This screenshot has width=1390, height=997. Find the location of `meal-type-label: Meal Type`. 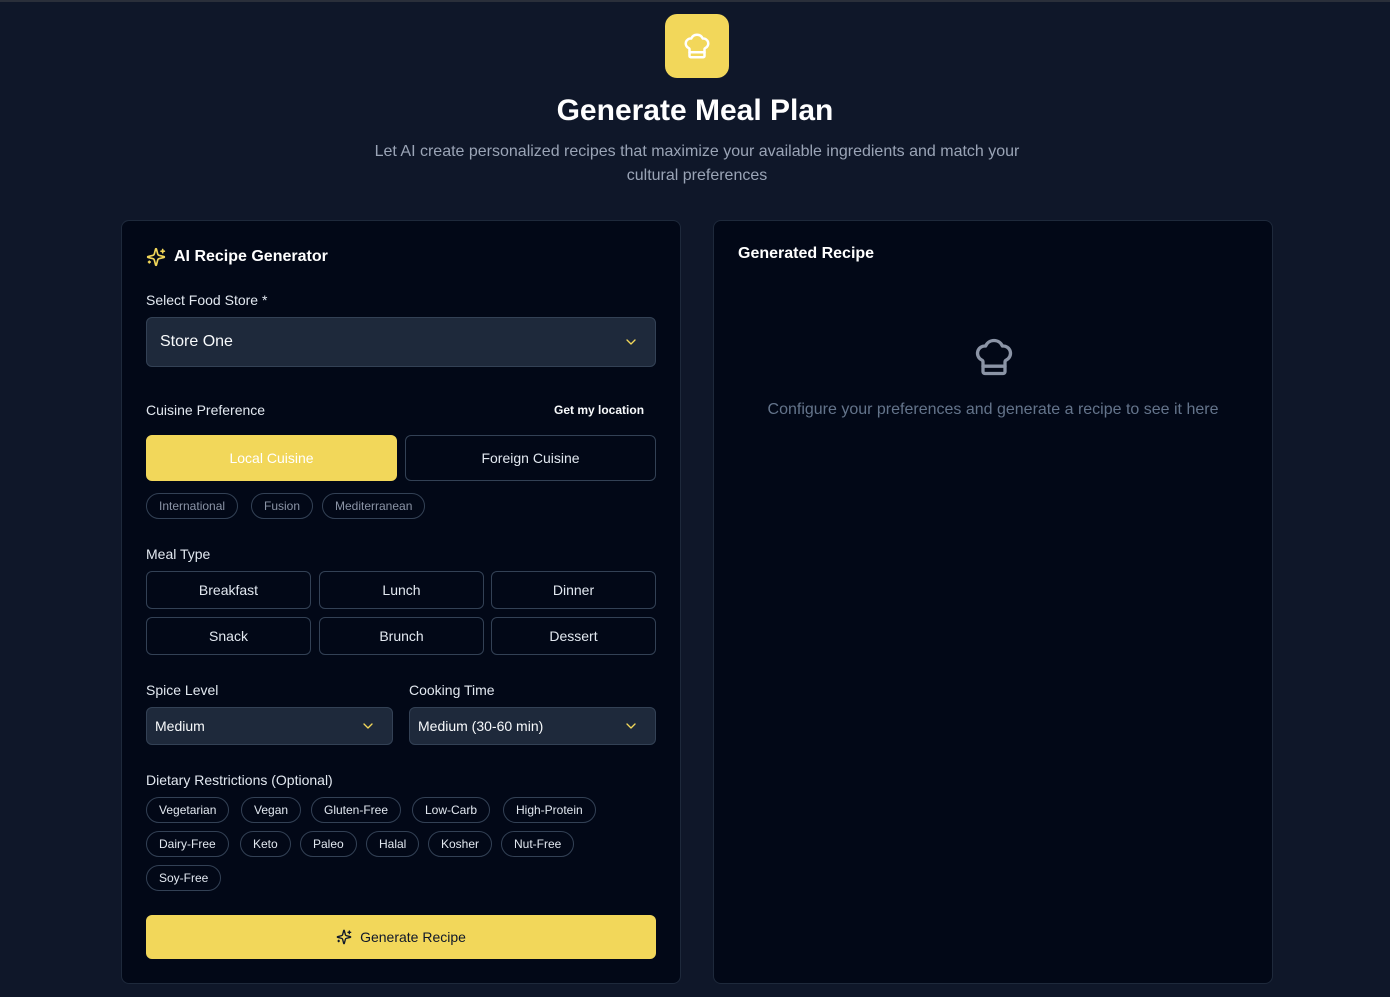

meal-type-label: Meal Type is located at coordinates (178, 554).